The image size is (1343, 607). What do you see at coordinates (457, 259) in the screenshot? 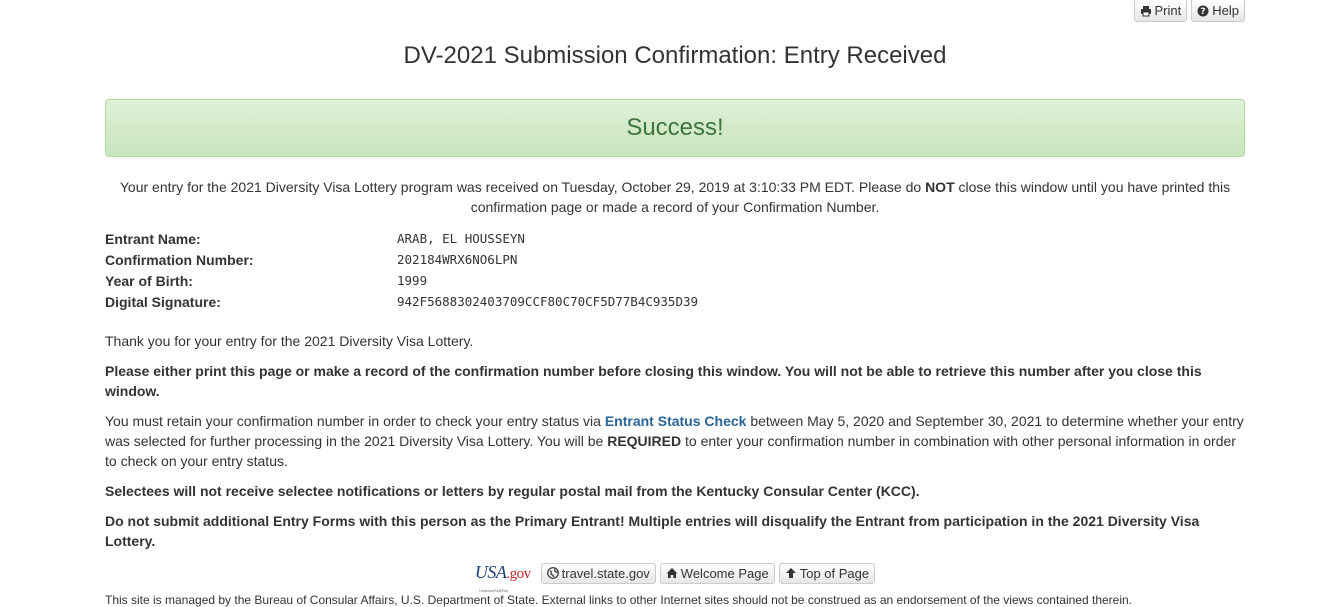
I see `confirmation-number-value: 202184WRX6NO6LPN` at bounding box center [457, 259].